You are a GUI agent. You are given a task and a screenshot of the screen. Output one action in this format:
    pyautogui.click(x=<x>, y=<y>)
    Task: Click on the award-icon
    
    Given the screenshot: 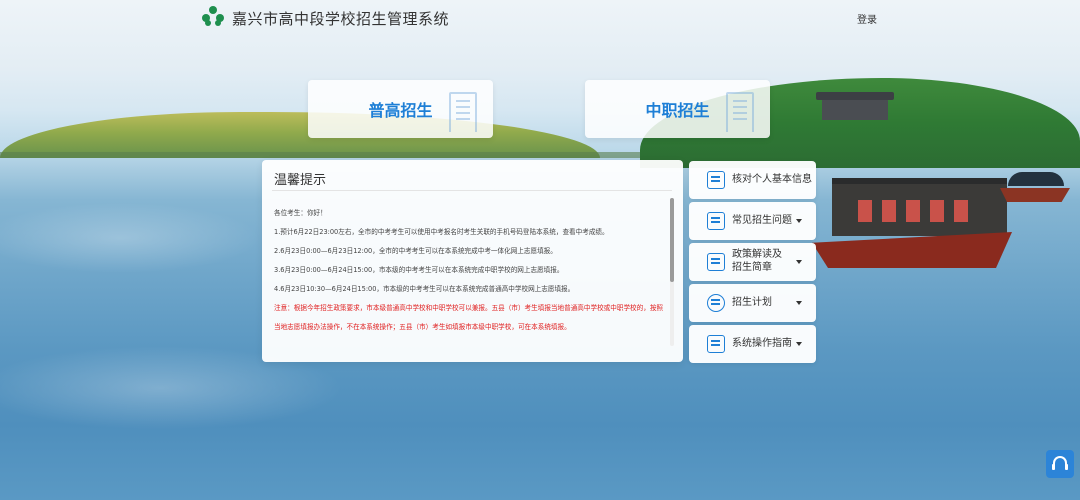 What is the action you would take?
    pyautogui.click(x=716, y=303)
    